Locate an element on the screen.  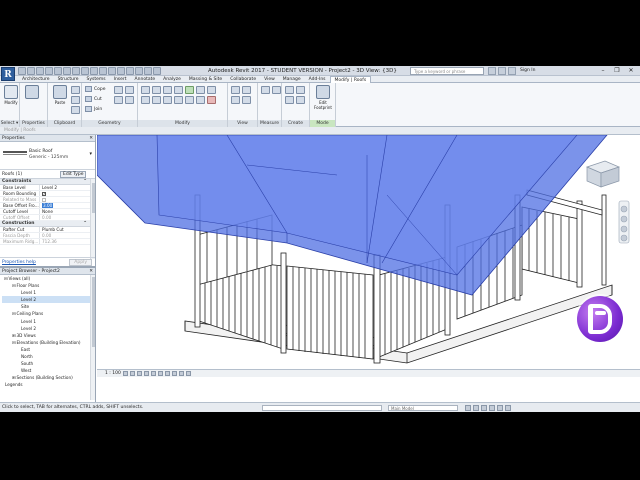
visual-style-icon is located at coordinates (132, 373).